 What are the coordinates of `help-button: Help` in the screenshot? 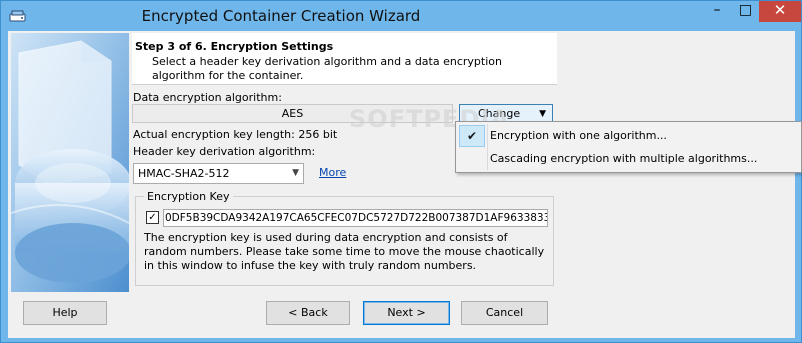 It's located at (65, 313).